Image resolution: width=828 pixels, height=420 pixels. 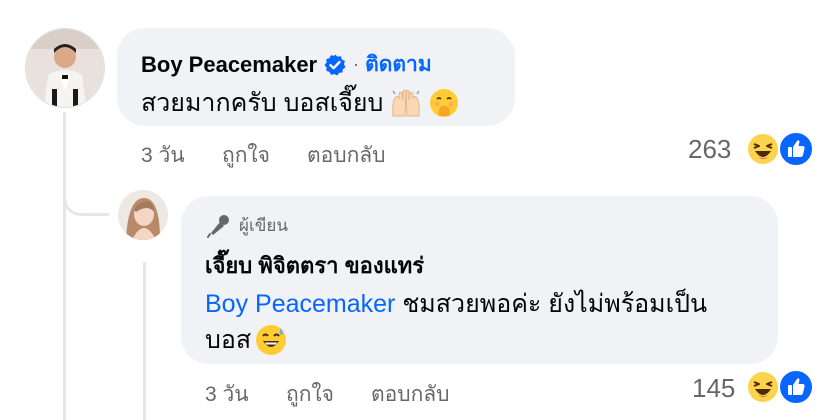 I want to click on hand-over-mouth-emoji, so click(x=444, y=103).